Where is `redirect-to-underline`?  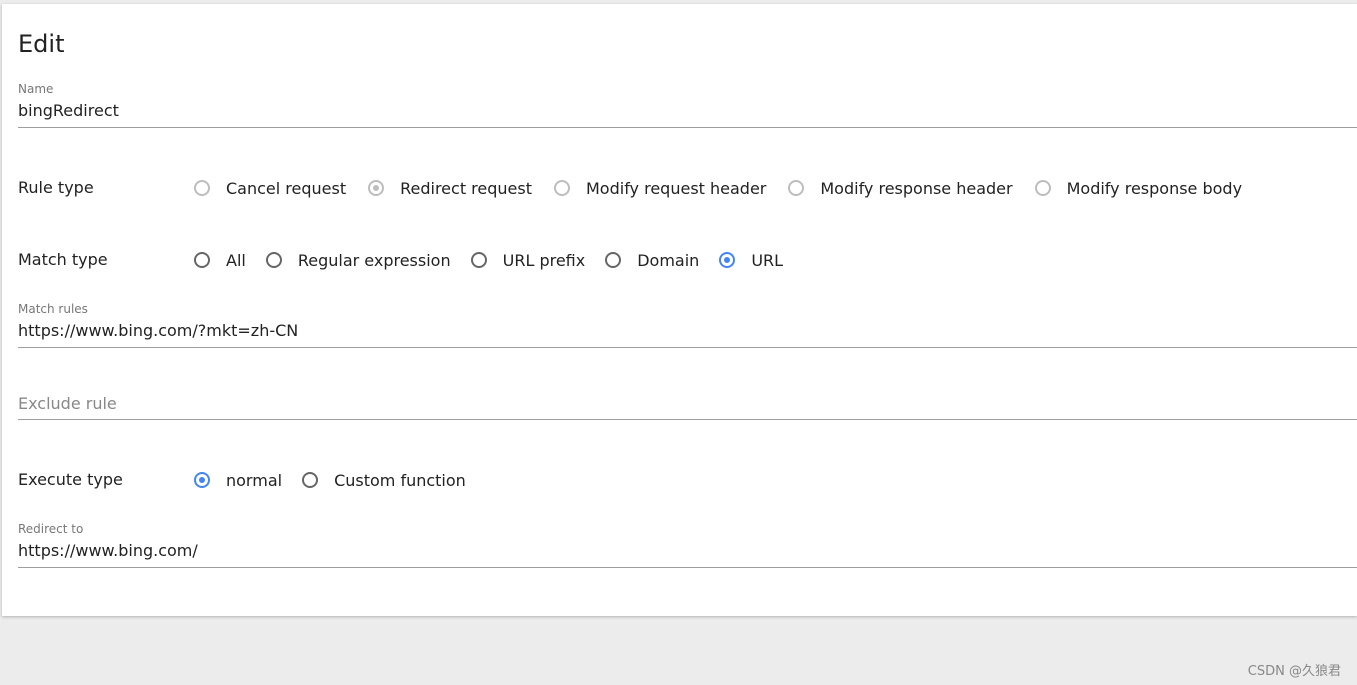 redirect-to-underline is located at coordinates (687, 567).